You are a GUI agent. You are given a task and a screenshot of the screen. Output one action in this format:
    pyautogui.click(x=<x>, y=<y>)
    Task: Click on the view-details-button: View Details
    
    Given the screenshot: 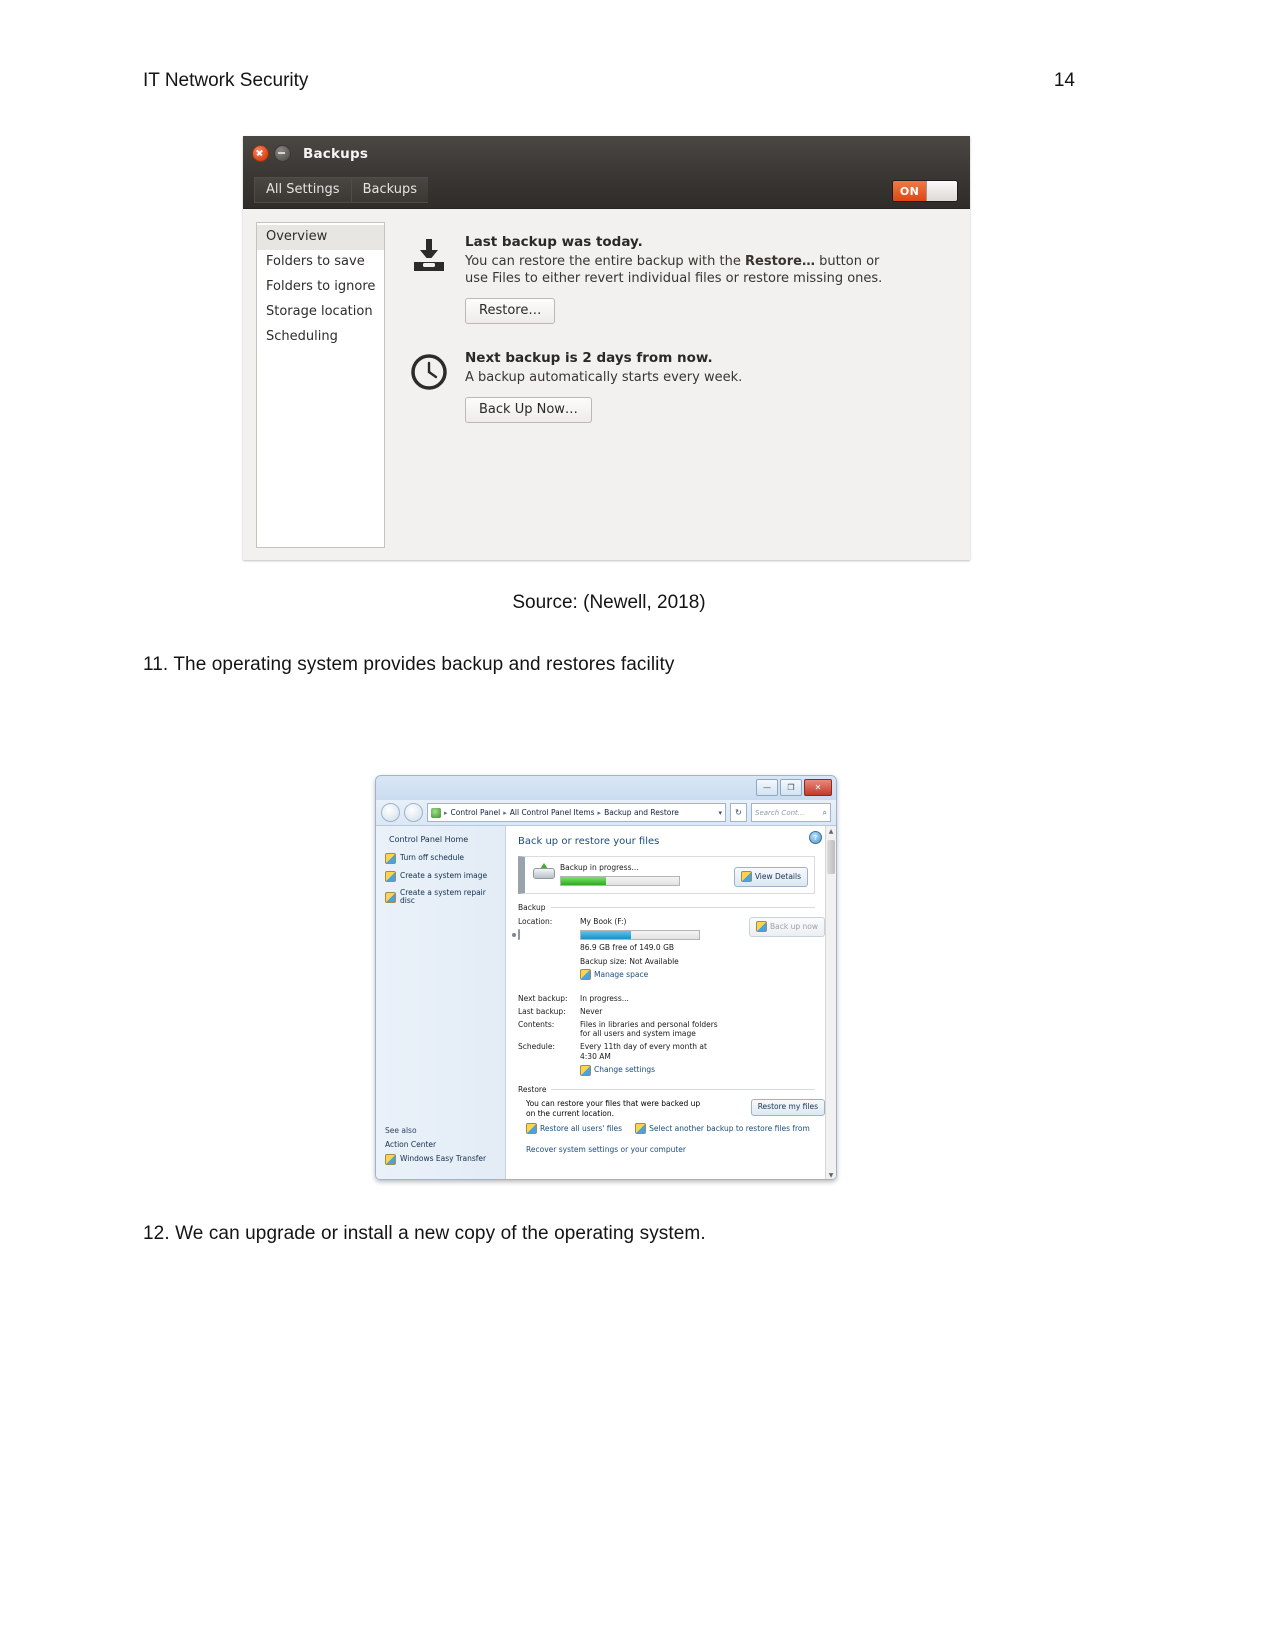 What is the action you would take?
    pyautogui.click(x=770, y=877)
    